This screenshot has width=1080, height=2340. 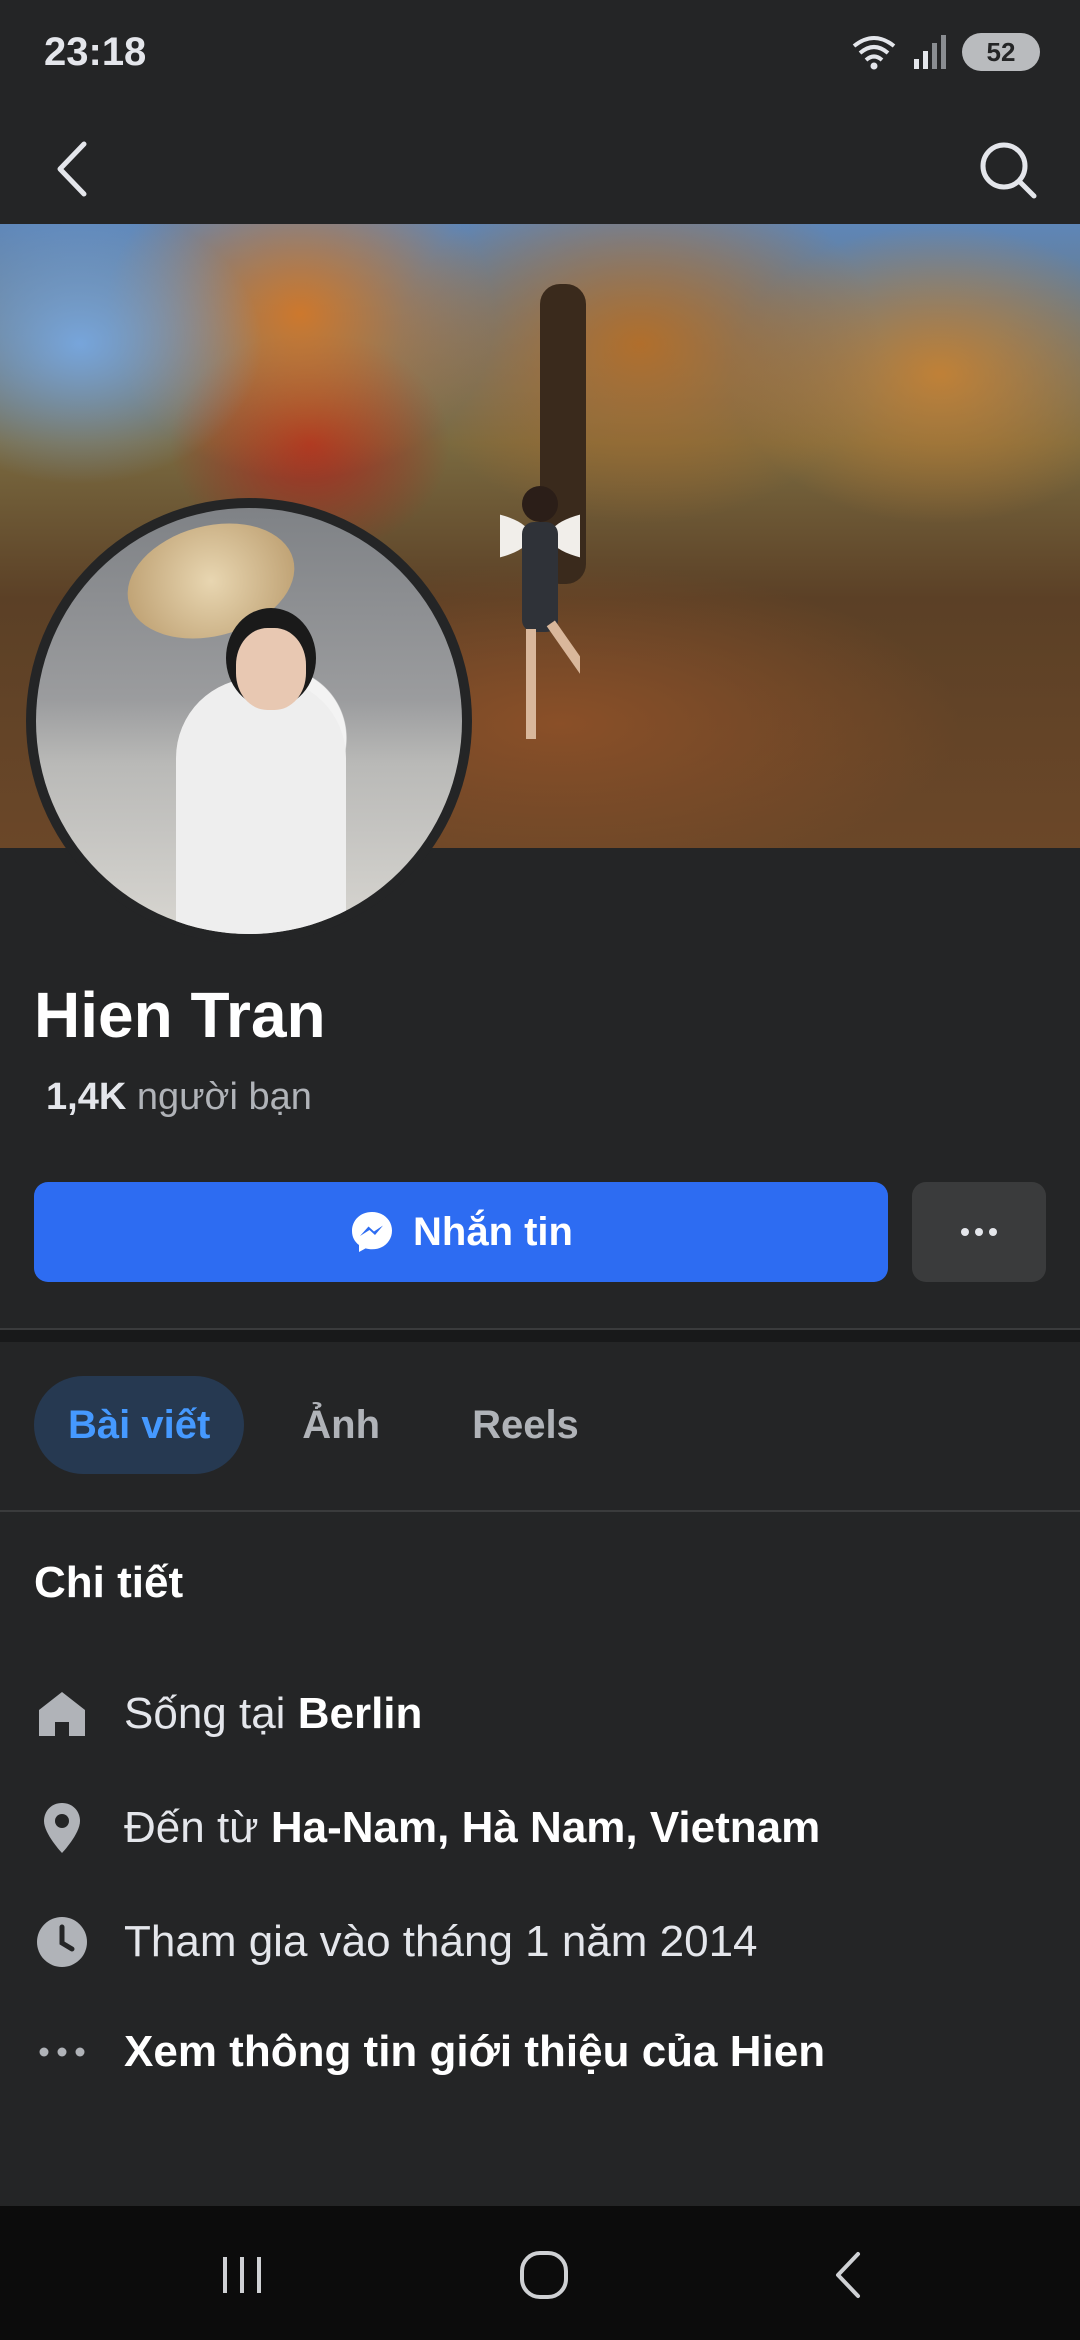 What do you see at coordinates (62, 1942) in the screenshot?
I see `clock-icon` at bounding box center [62, 1942].